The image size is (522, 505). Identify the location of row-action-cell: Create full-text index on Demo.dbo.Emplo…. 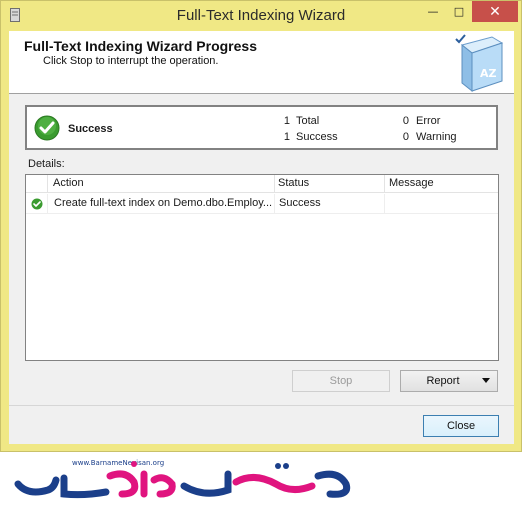
(163, 203).